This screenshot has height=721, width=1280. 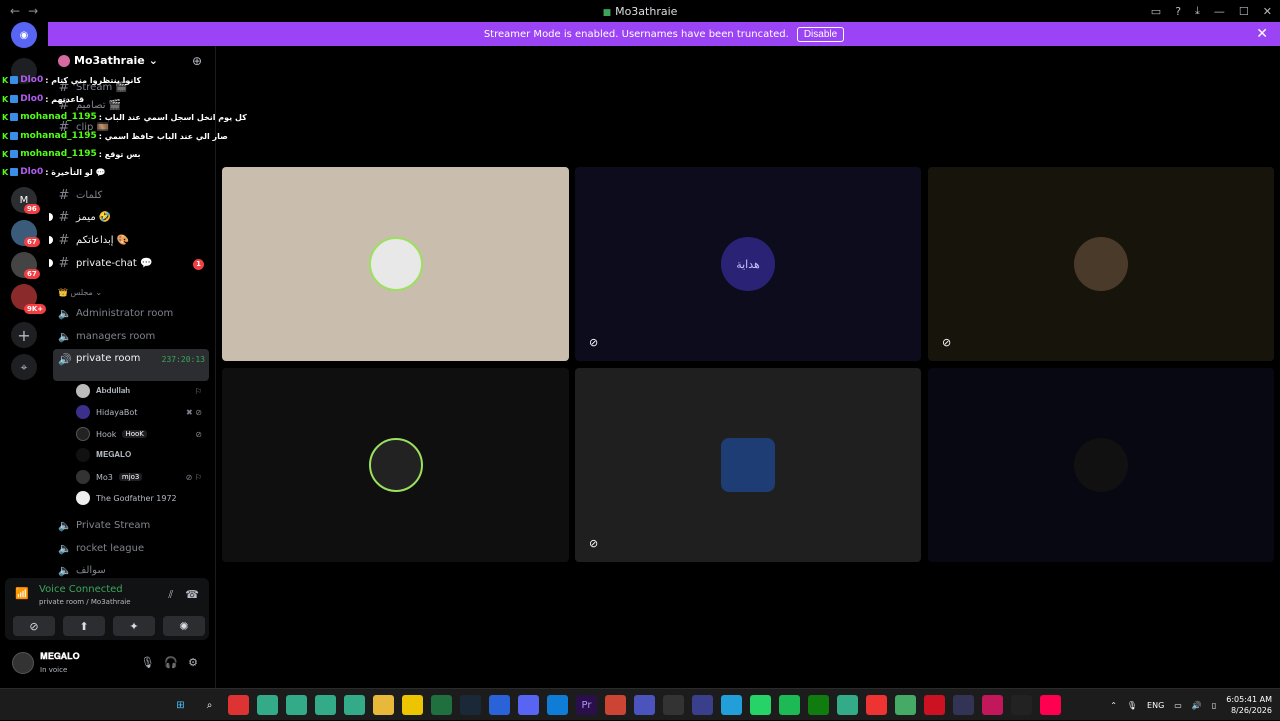 What do you see at coordinates (134, 626) in the screenshot?
I see `activities-button: ✦` at bounding box center [134, 626].